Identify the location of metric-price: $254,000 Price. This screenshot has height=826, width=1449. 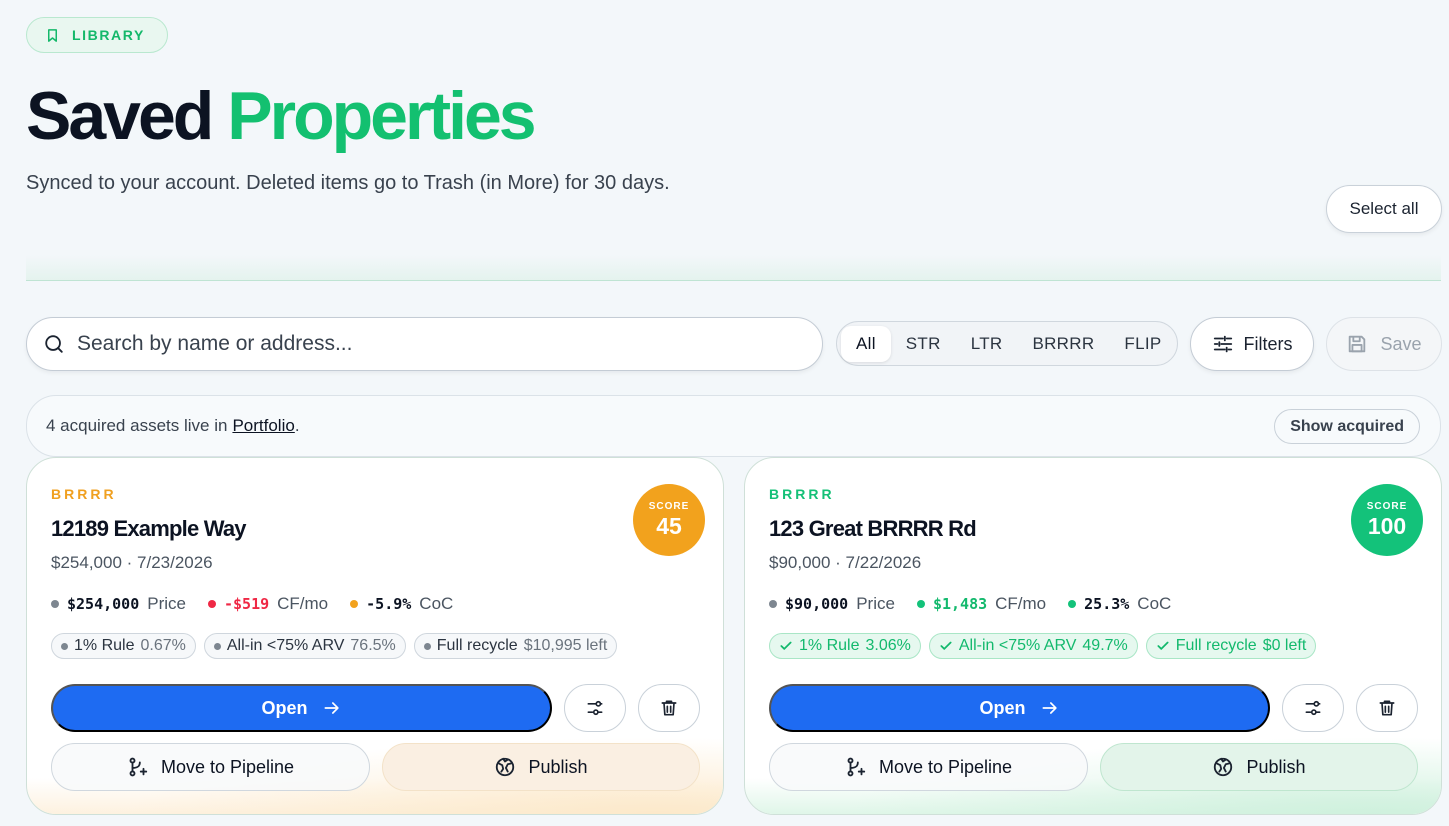
(118, 604).